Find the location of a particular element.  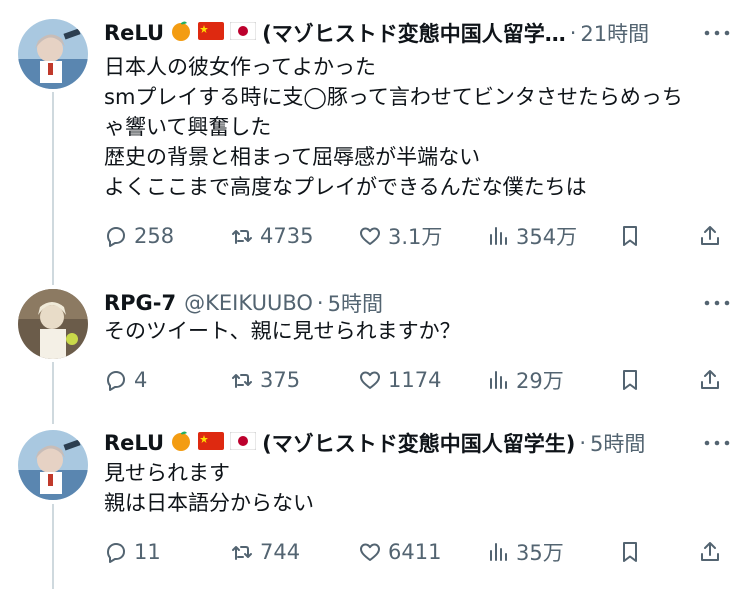

like-count: 3.1万 is located at coordinates (415, 237).